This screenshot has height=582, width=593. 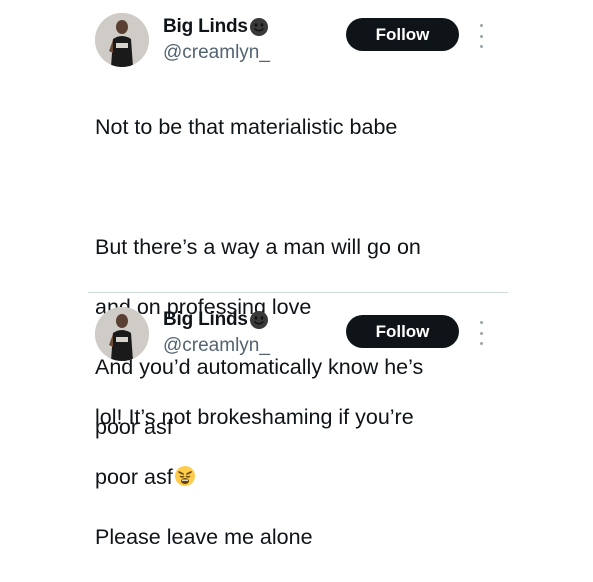 I want to click on tweet-line: Not to be that materialistic babe, so click(x=246, y=127).